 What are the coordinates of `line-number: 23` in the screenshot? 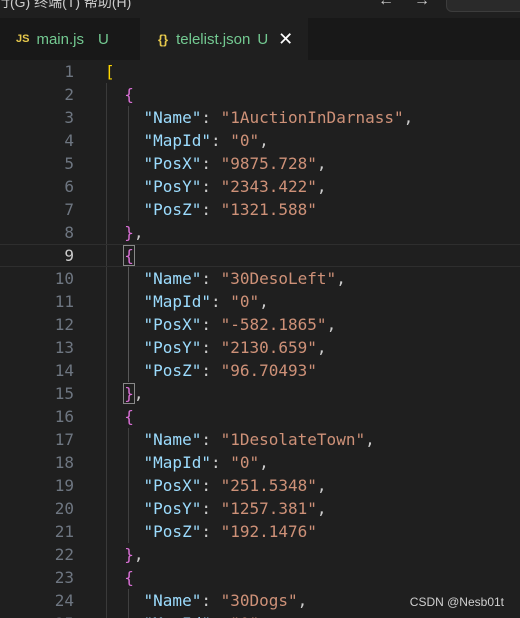 It's located at (64, 577).